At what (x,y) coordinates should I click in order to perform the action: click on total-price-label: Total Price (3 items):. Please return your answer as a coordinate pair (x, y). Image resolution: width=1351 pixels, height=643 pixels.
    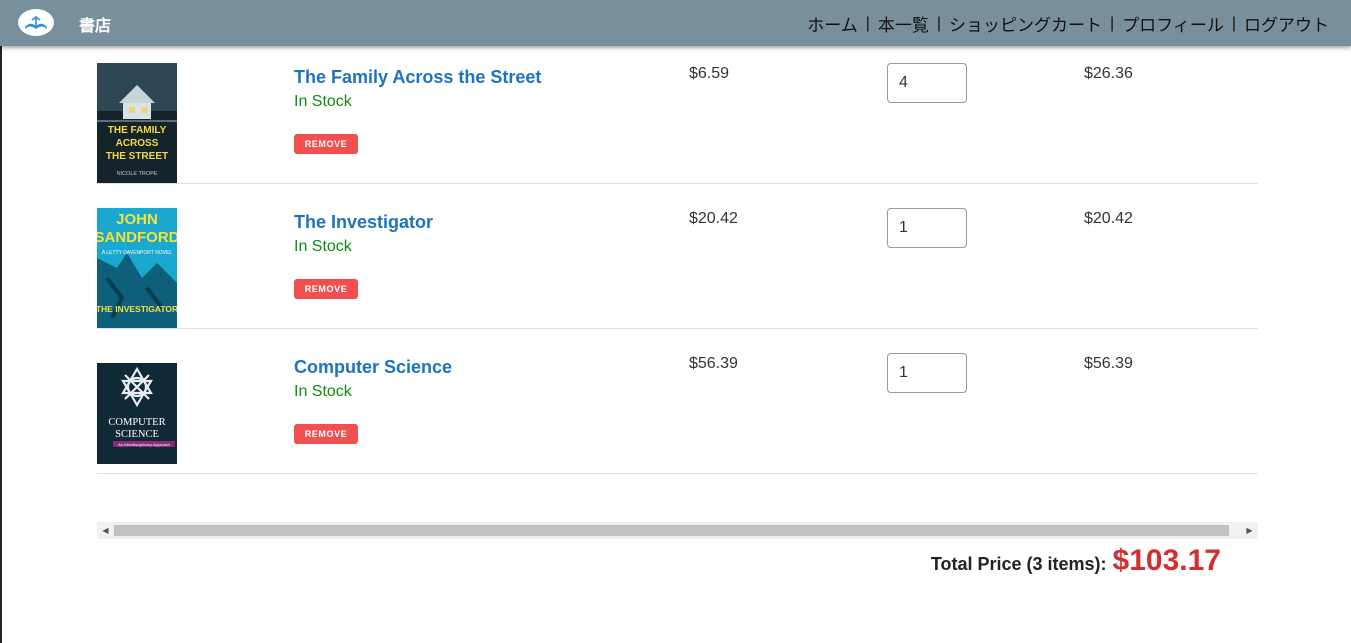
    Looking at the image, I should click on (1018, 564).